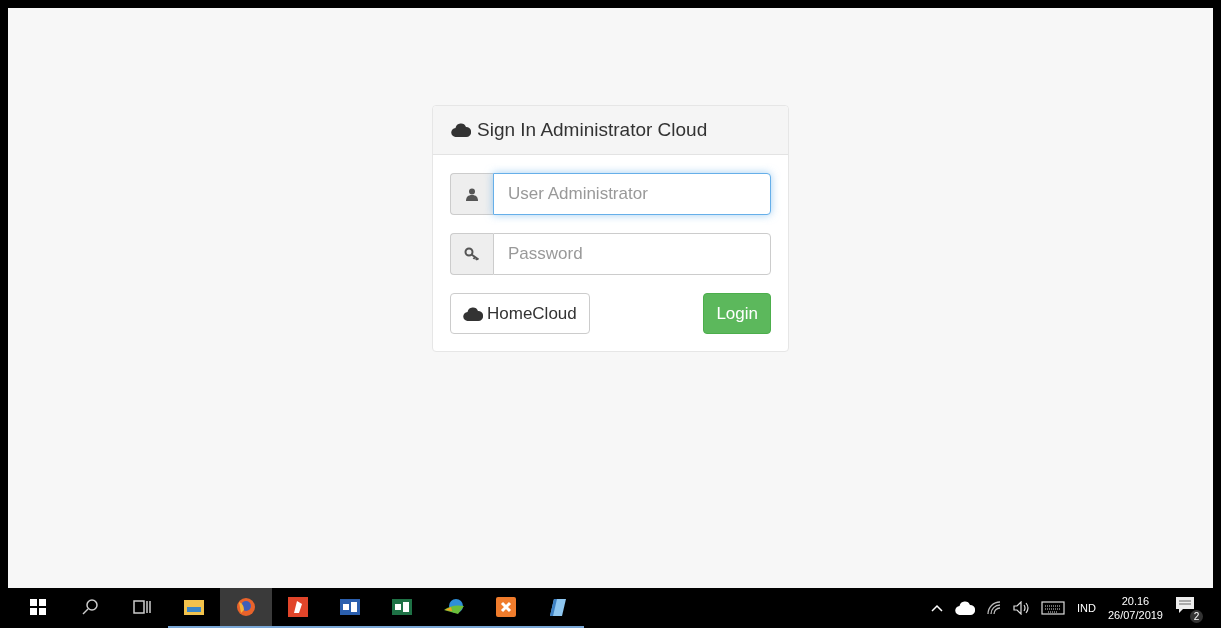  I want to click on document-icon, so click(298, 607).